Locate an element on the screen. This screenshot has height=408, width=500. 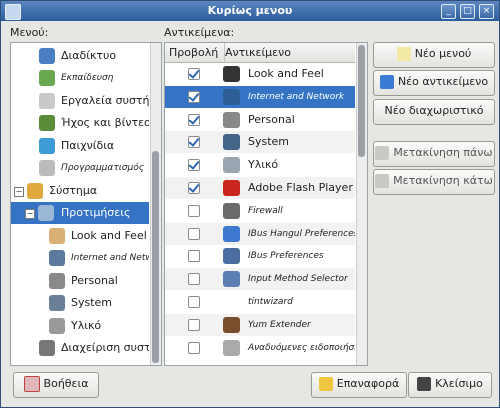
menu-tree-item: Ήχος και βίντεο is located at coordinates (80, 123).